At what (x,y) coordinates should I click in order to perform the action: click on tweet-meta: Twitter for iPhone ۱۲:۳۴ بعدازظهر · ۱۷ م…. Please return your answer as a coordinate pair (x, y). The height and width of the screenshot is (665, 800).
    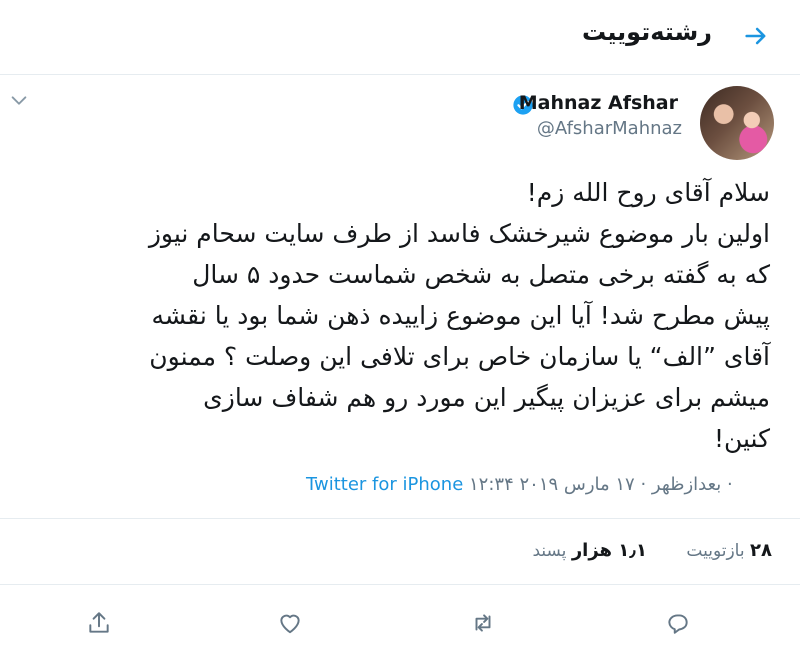
    Looking at the image, I should click on (519, 484).